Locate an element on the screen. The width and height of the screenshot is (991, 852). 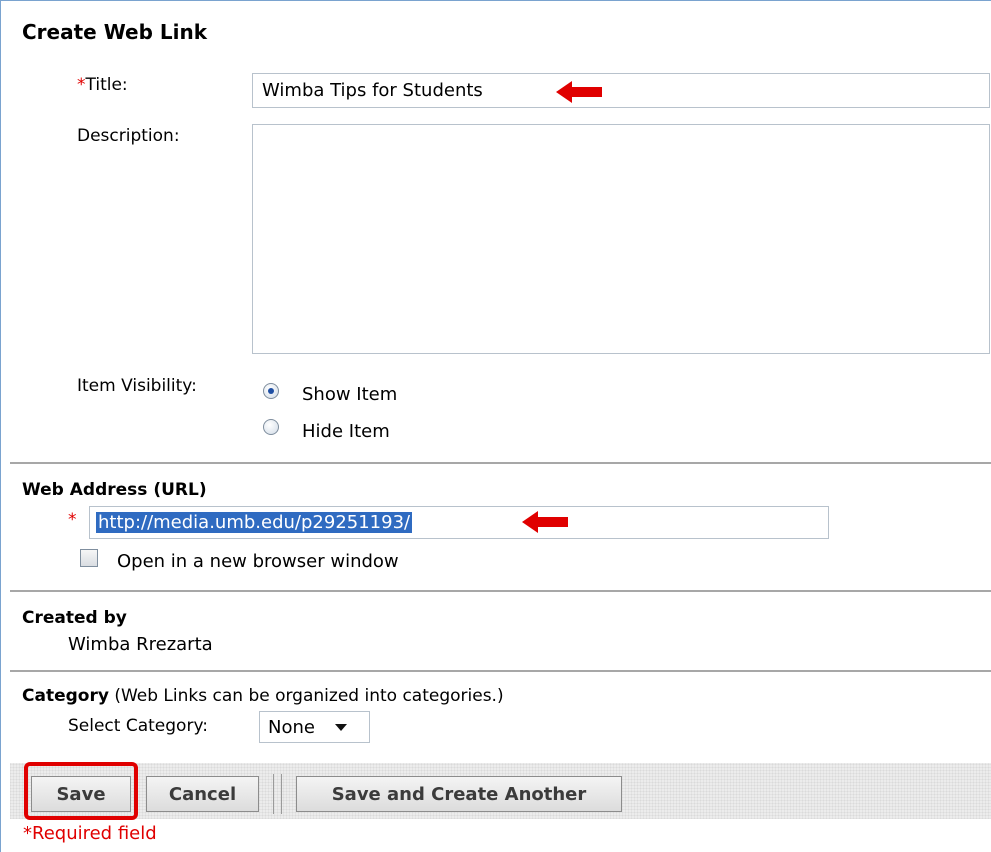
new-window-checkbox is located at coordinates (89, 558).